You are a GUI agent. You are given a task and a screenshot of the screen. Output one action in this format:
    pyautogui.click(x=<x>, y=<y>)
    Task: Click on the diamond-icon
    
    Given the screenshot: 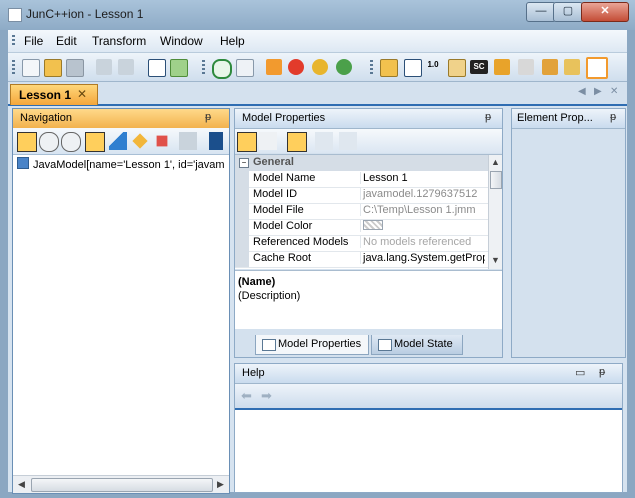 What is the action you would take?
    pyautogui.click(x=140, y=141)
    